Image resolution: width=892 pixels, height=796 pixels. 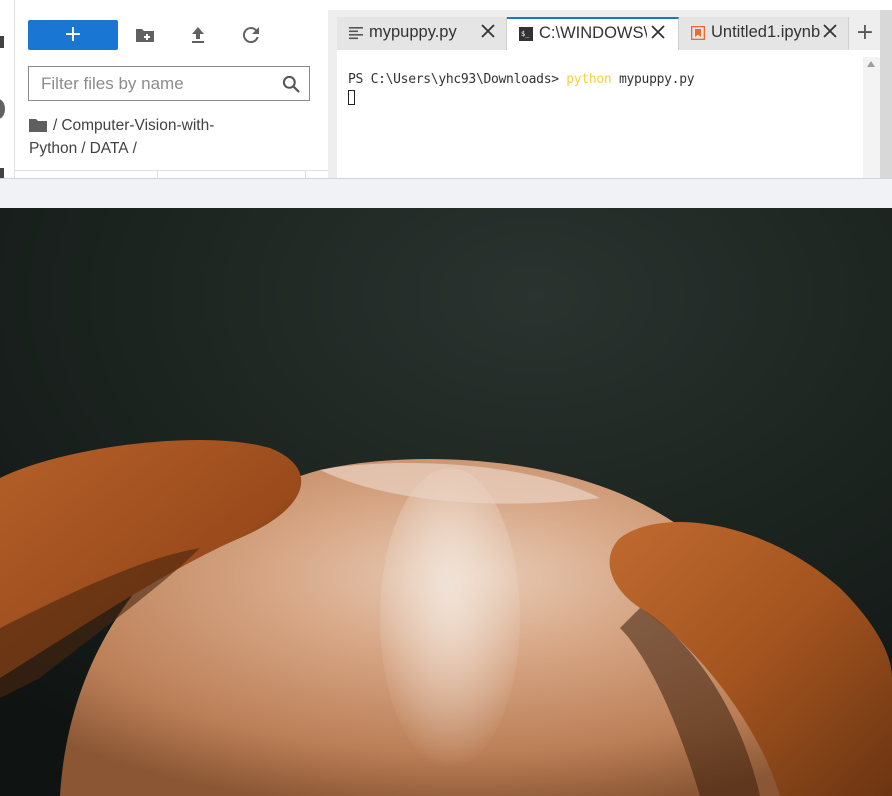 What do you see at coordinates (160, 83) in the screenshot?
I see `filter-files-input` at bounding box center [160, 83].